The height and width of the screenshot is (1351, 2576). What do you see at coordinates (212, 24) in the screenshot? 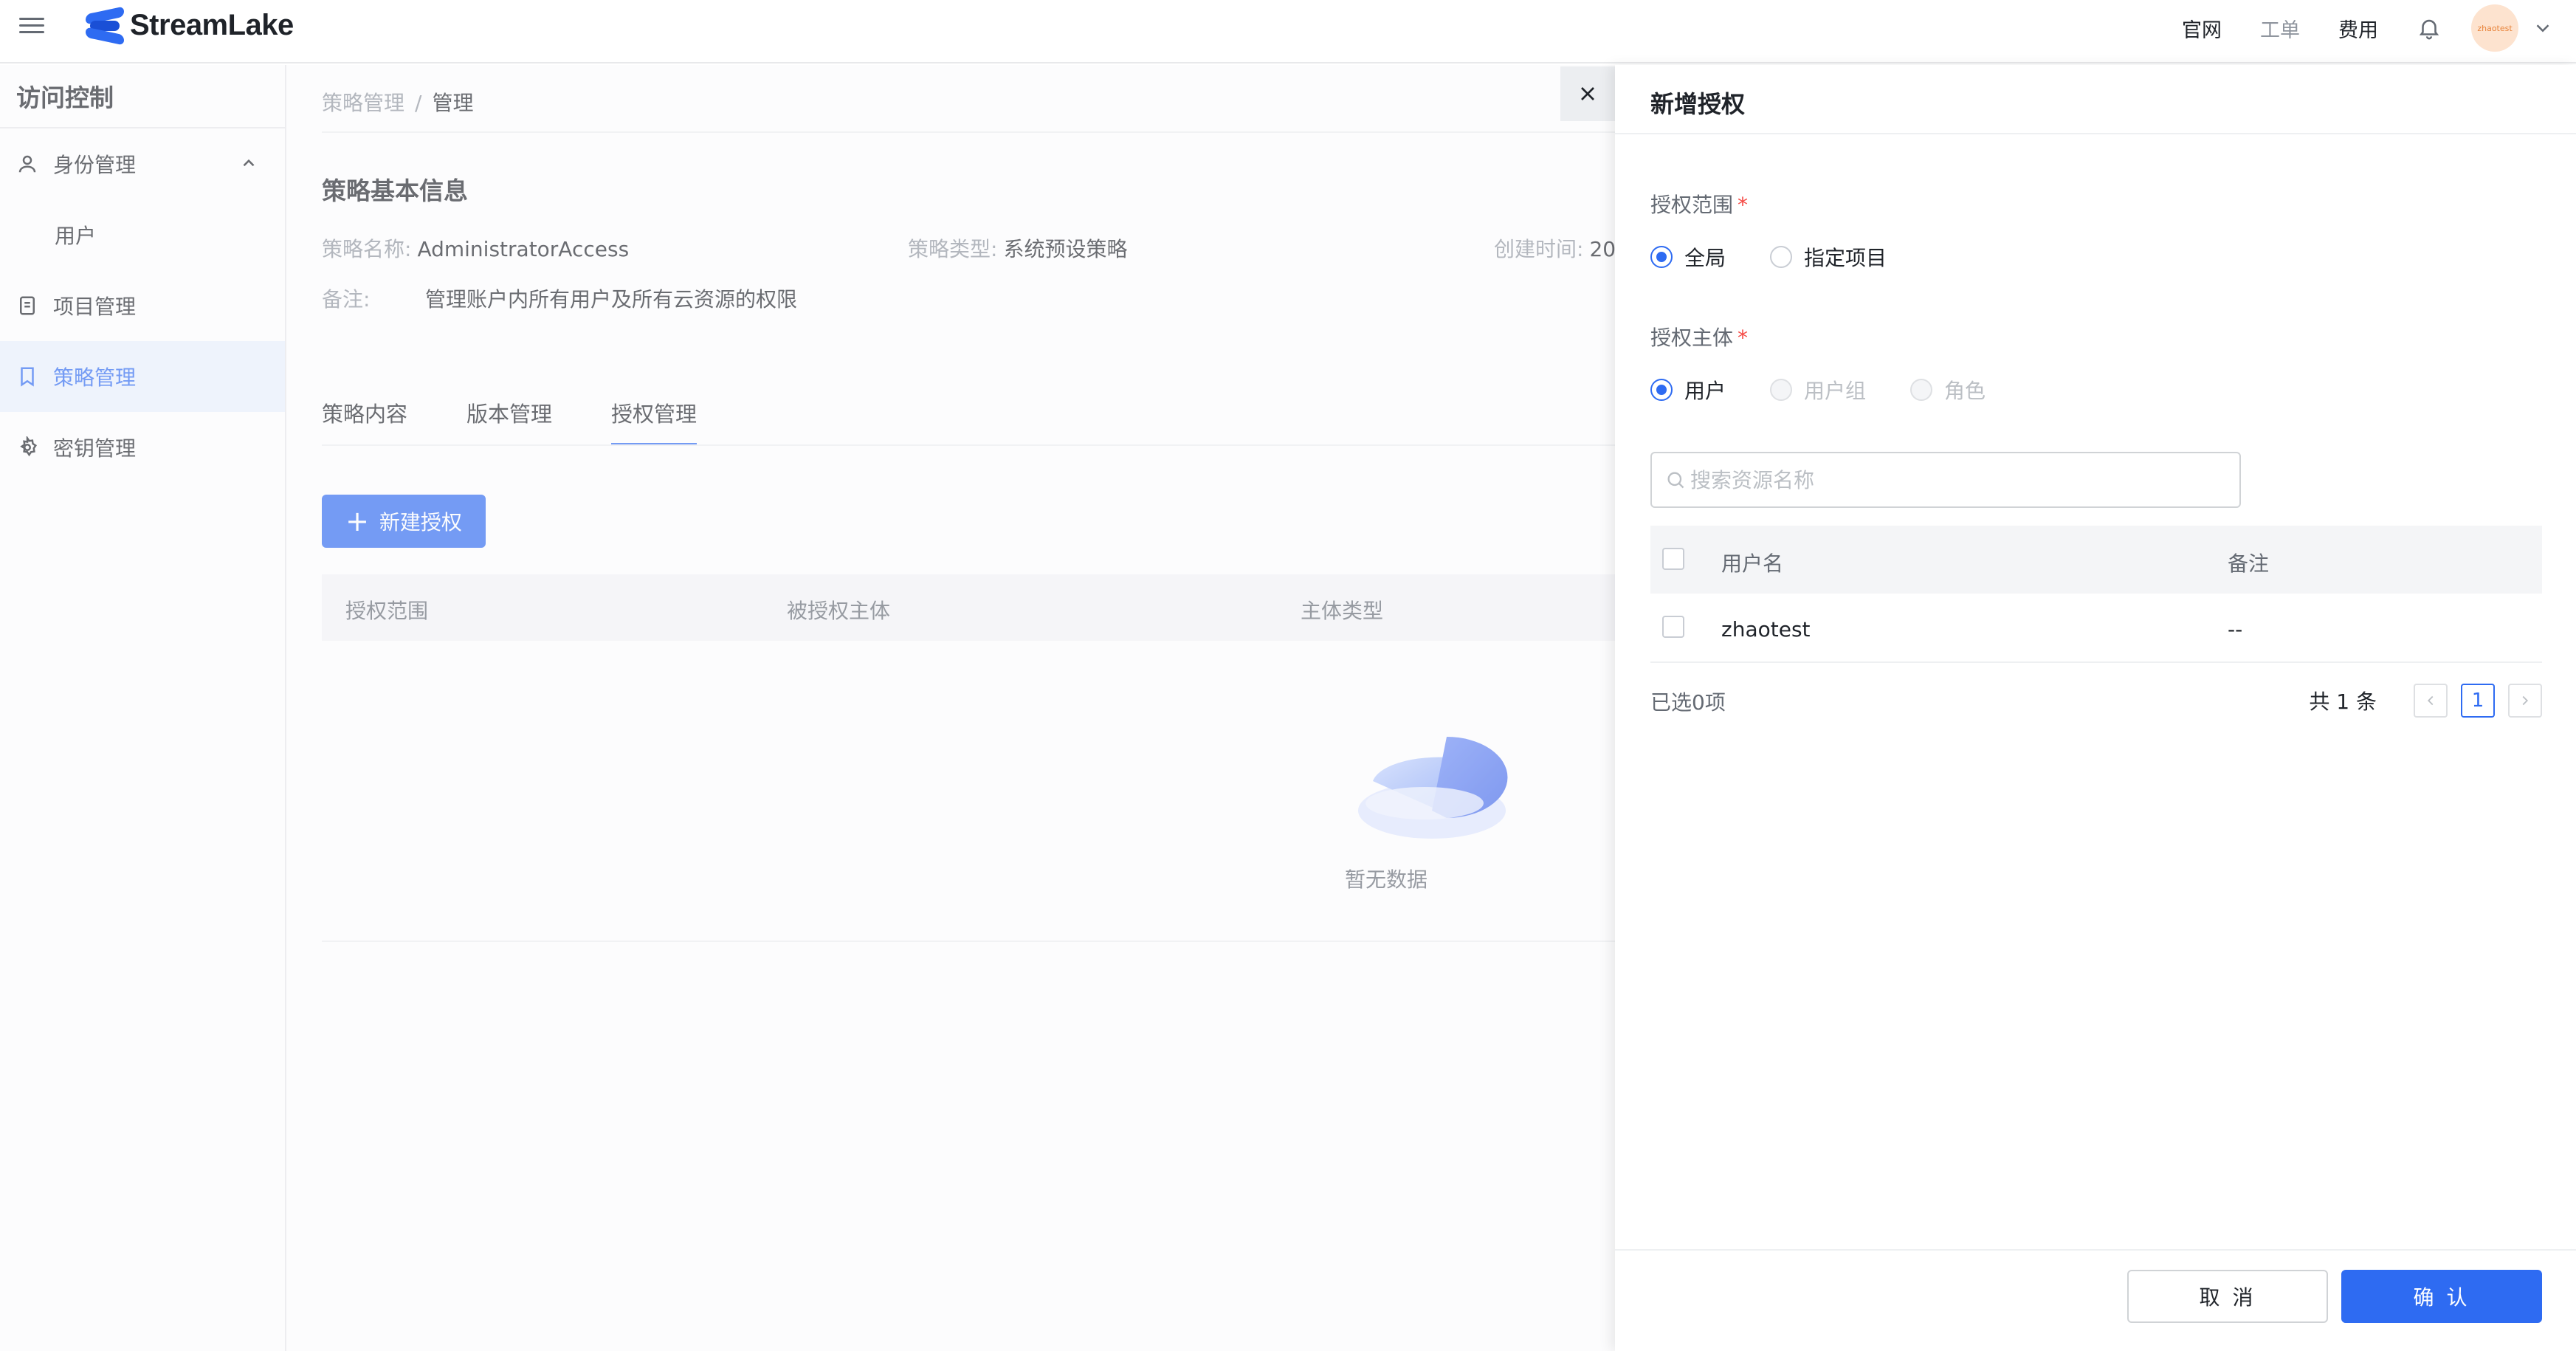
I see `brand-name: StreamLake` at bounding box center [212, 24].